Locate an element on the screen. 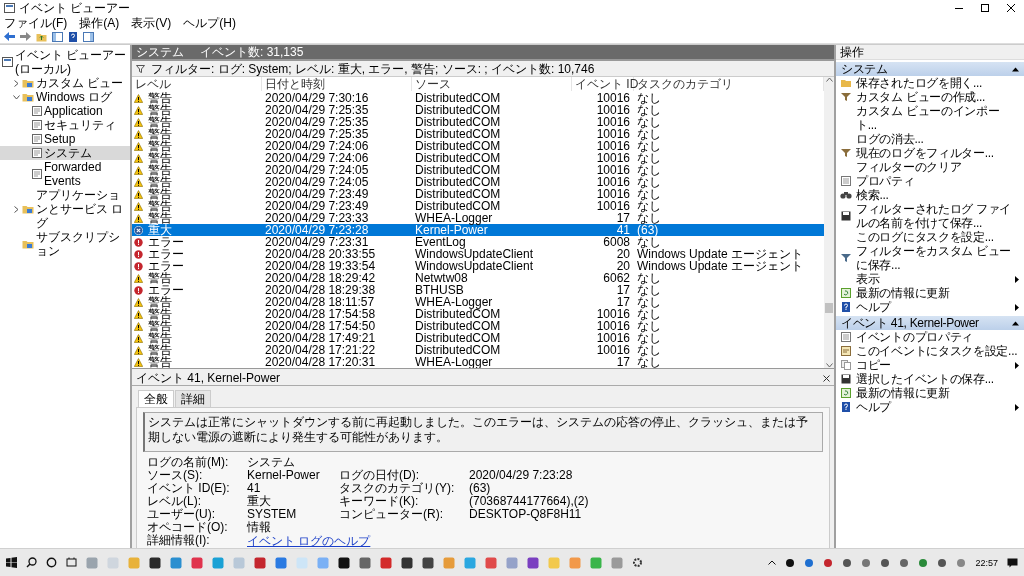 This screenshot has height=576, width=1024. folder-icon is located at coordinates (28, 244).